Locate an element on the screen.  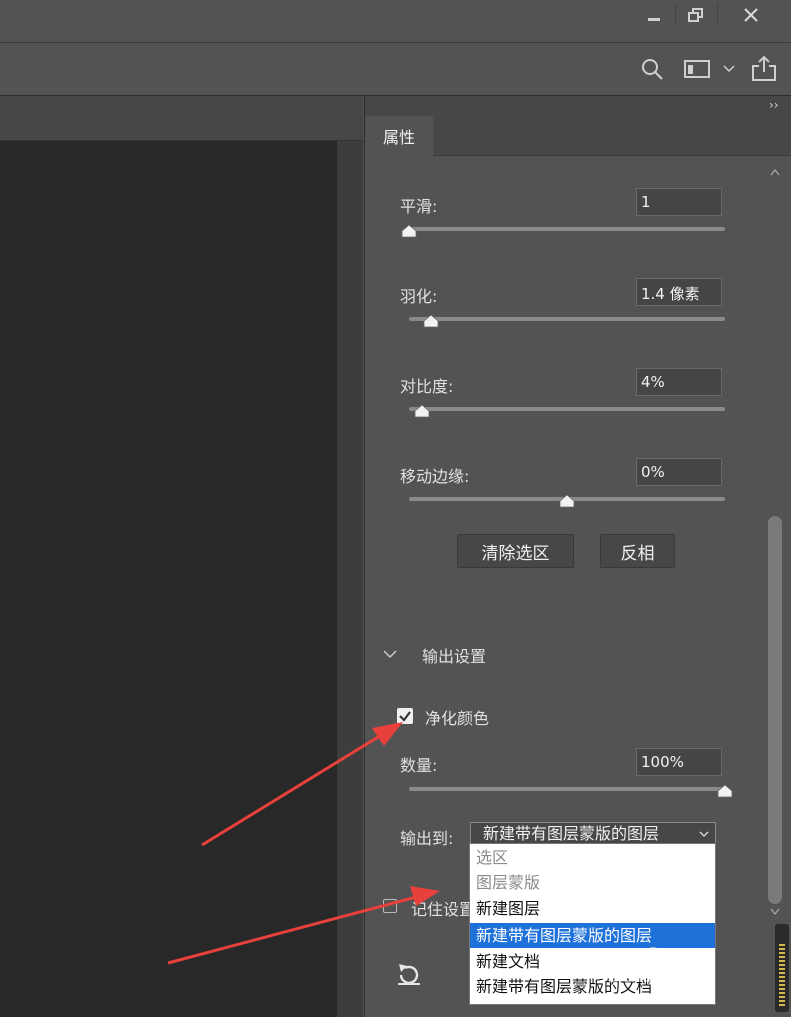
level-meter is located at coordinates (782, 968).